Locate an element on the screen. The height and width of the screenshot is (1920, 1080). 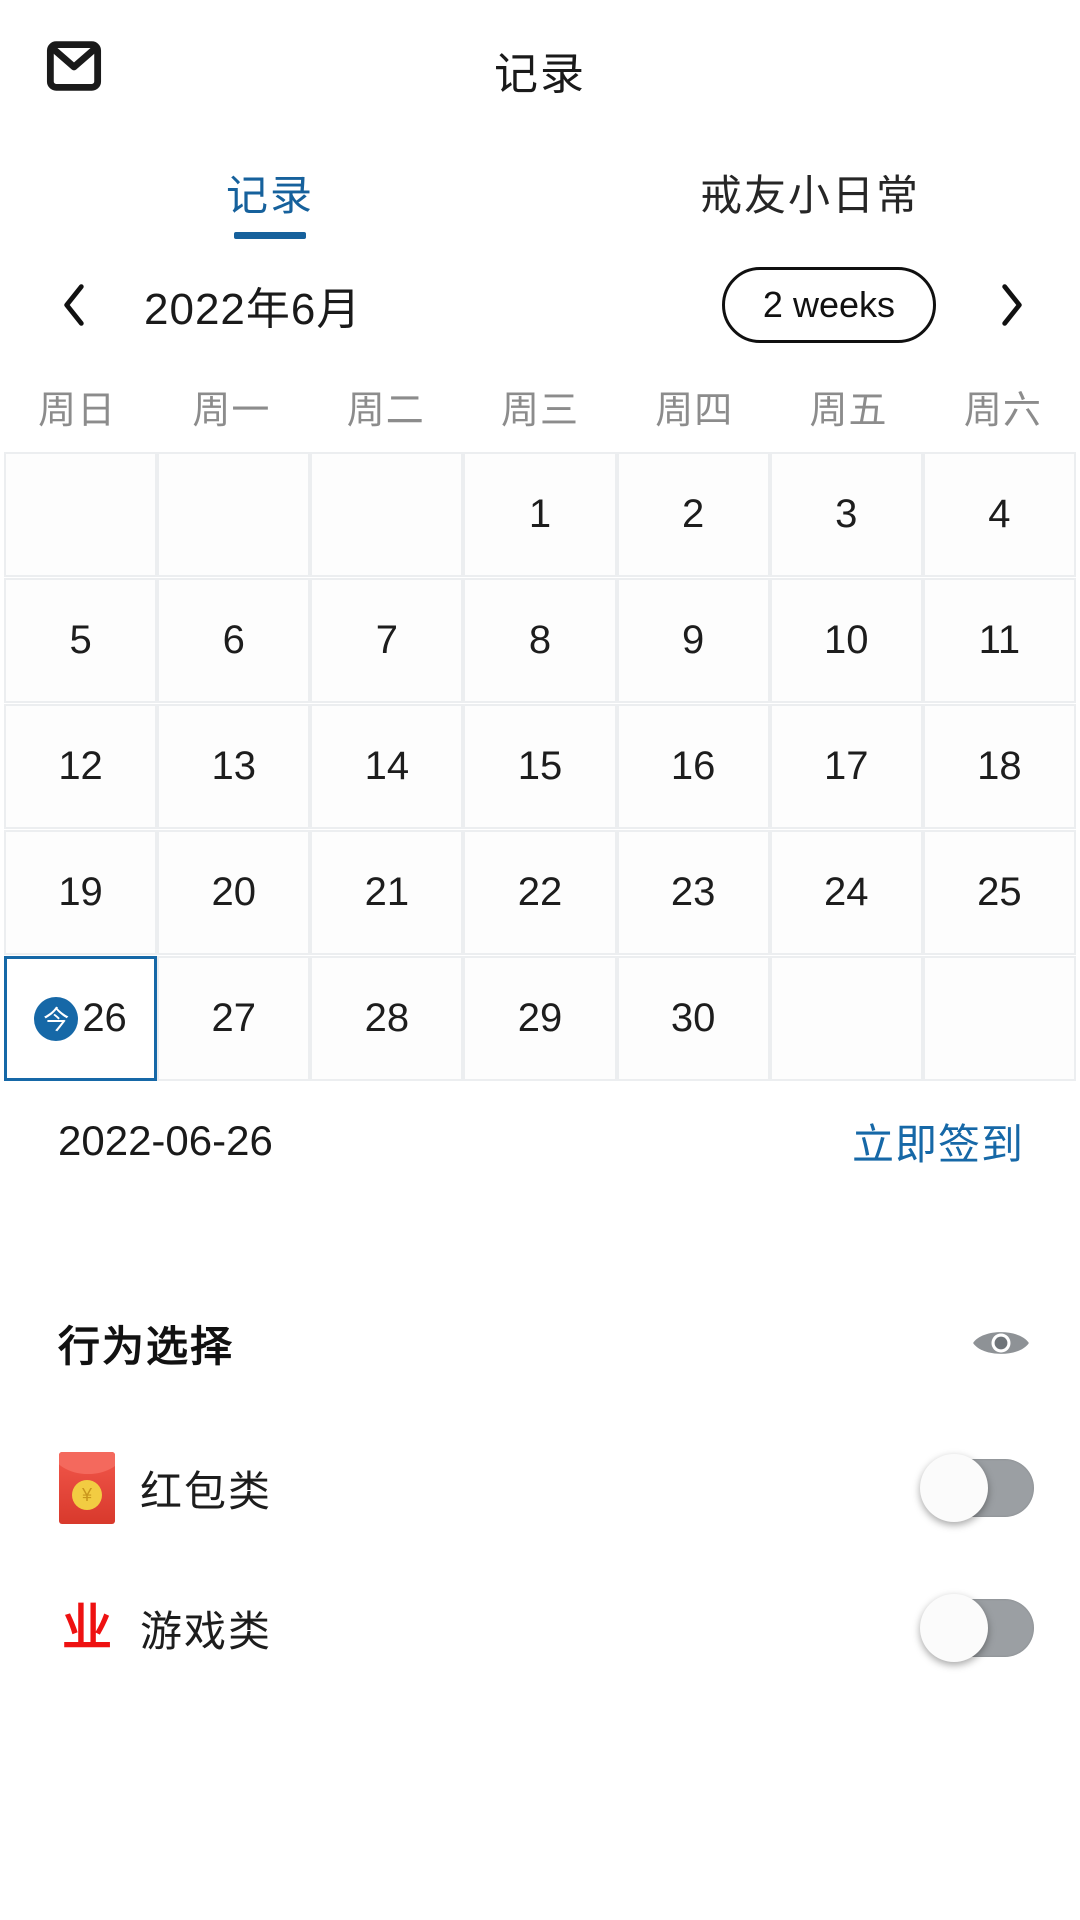
calendar-cell: 14 is located at coordinates (387, 766).